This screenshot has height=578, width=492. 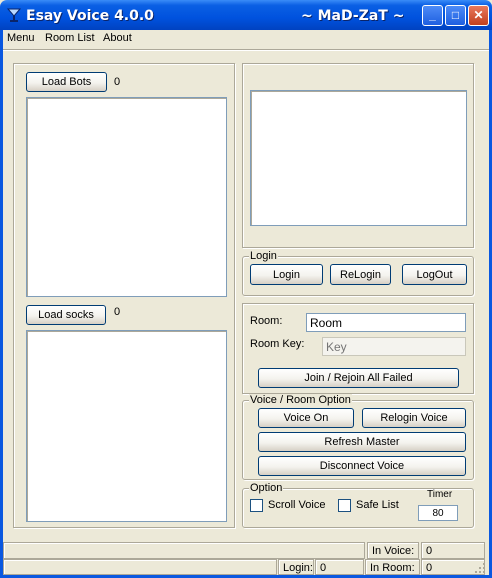 What do you see at coordinates (126, 426) in the screenshot?
I see `socks-list` at bounding box center [126, 426].